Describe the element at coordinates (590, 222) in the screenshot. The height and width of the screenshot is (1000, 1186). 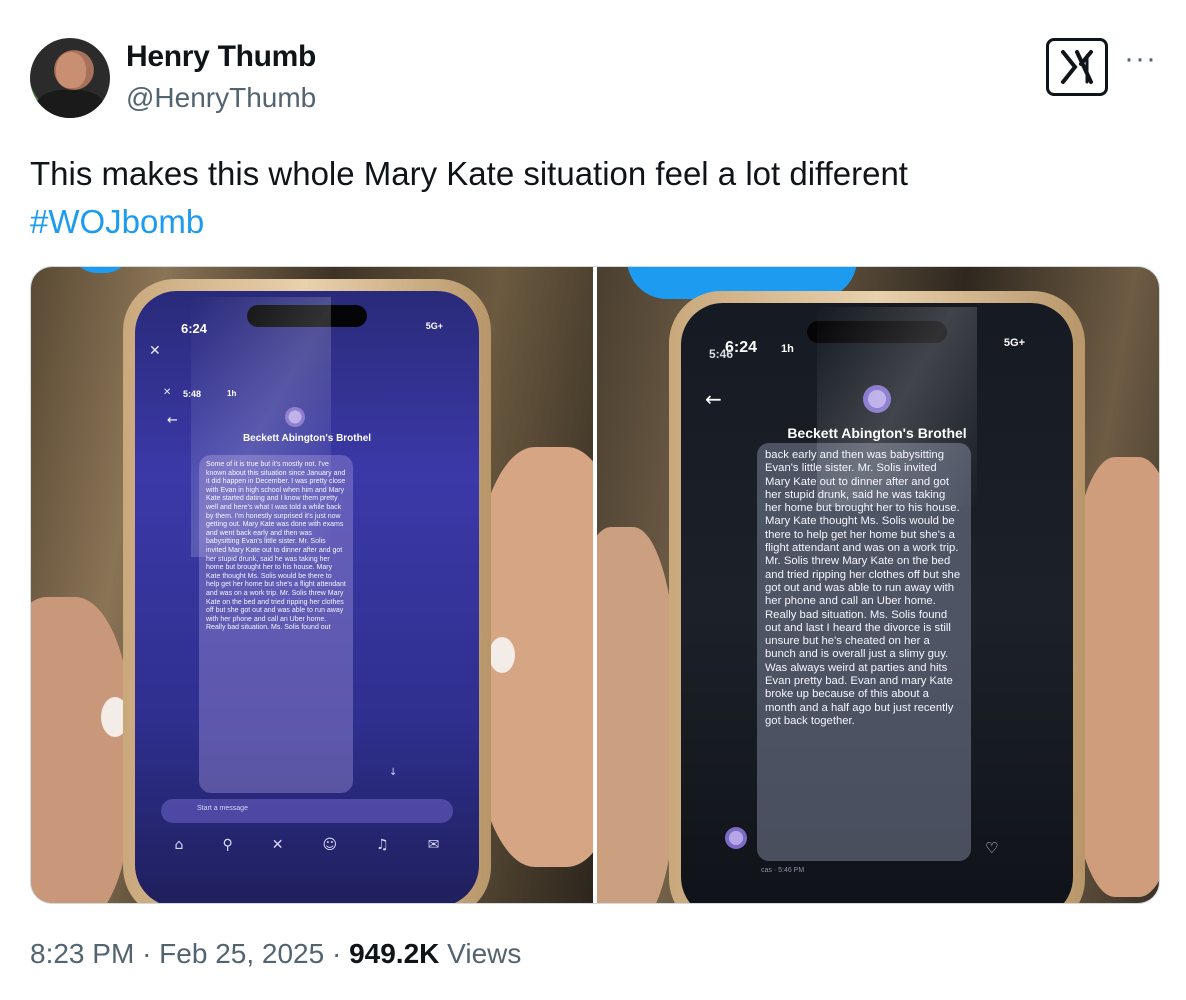
I see `hashtag-link: #WOJbomb` at that location.